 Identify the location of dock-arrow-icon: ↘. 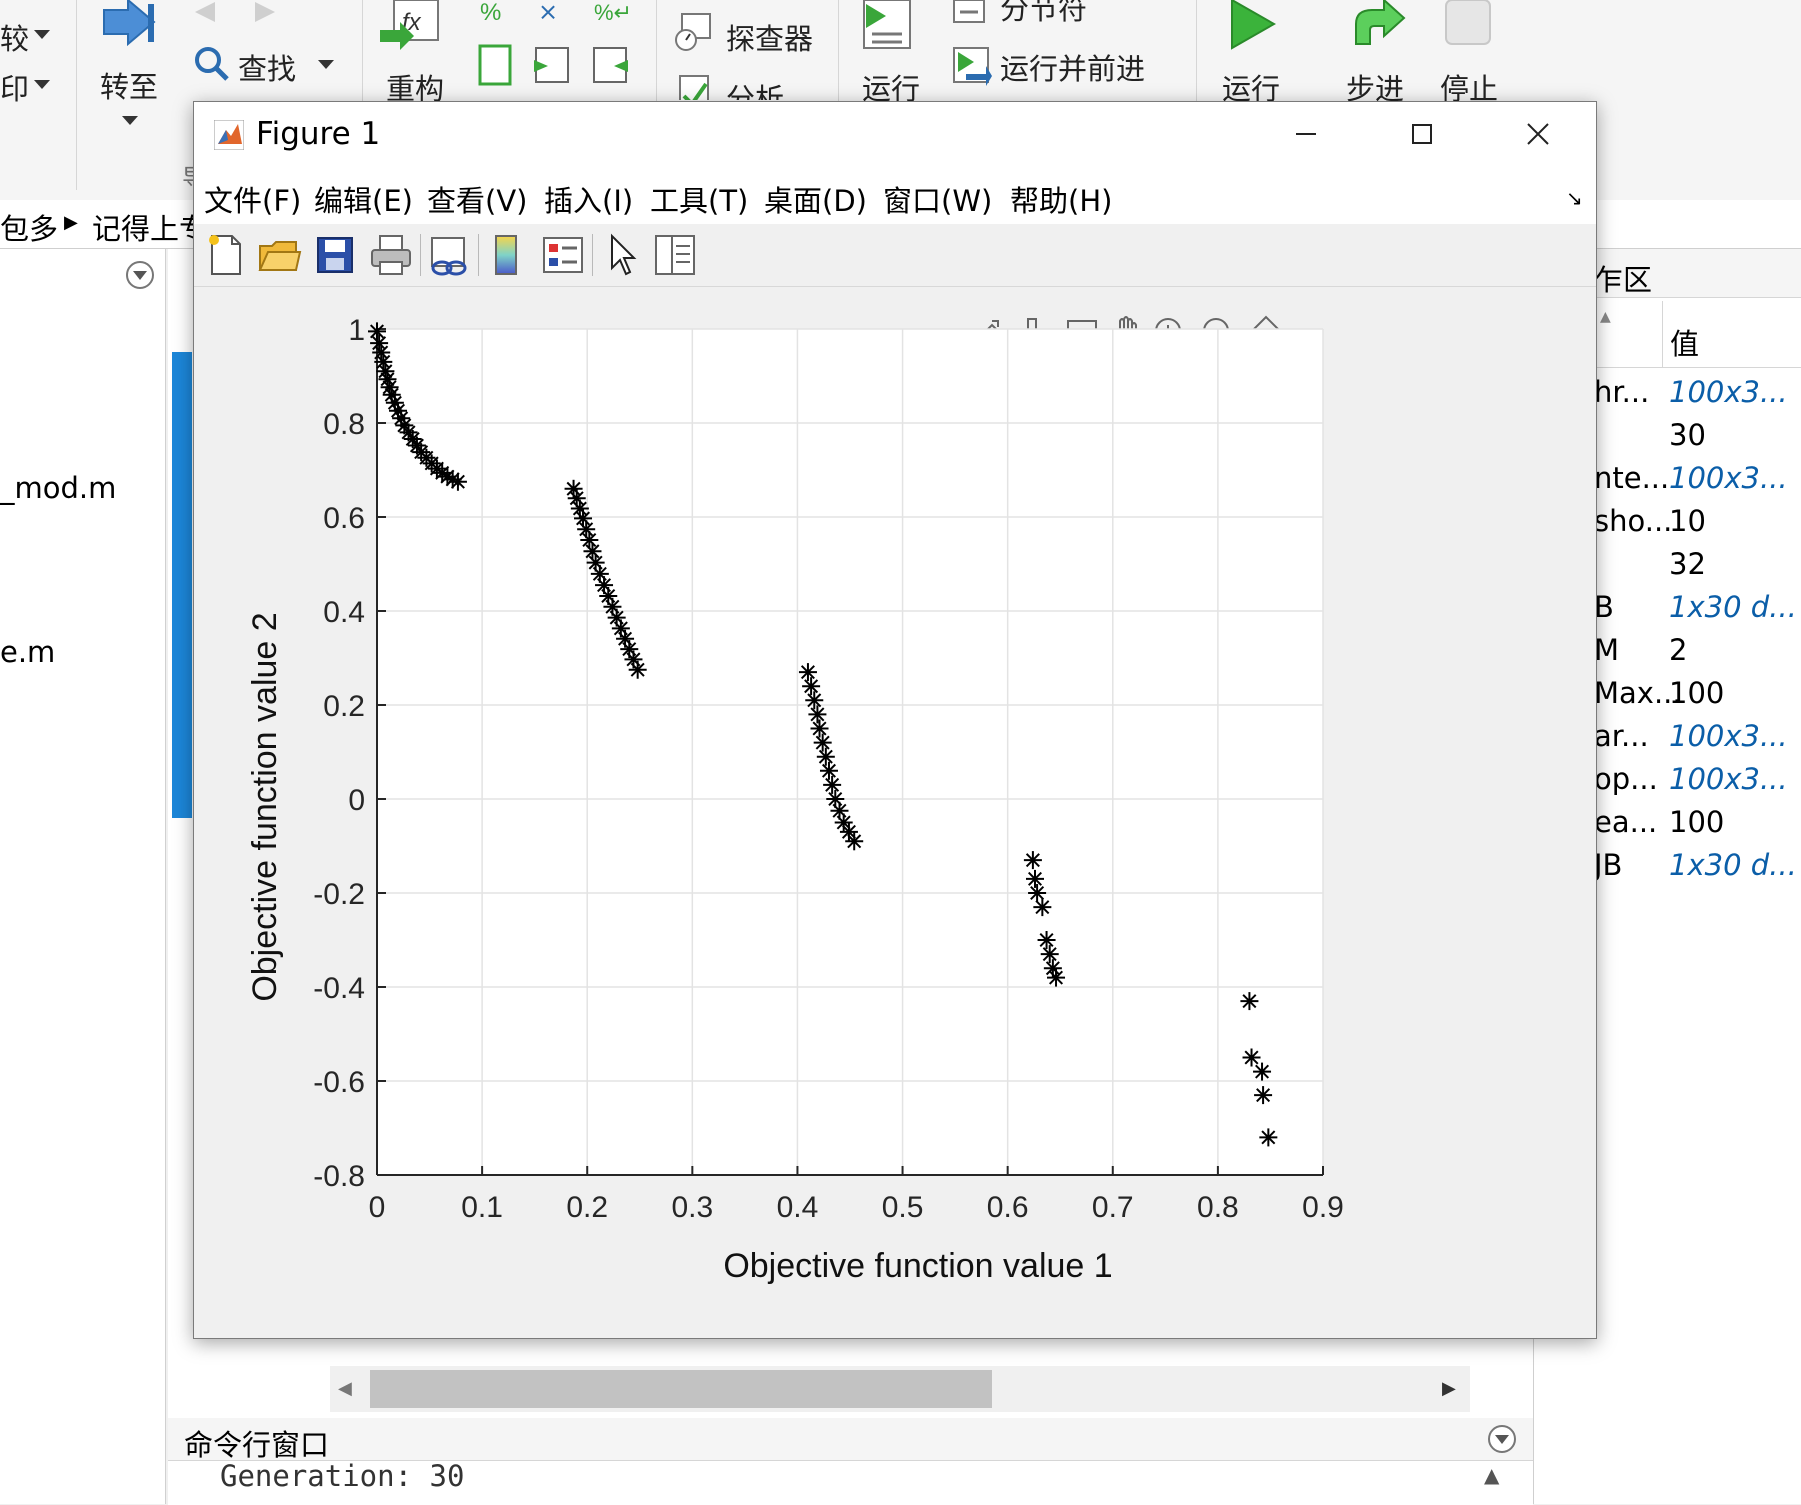
(1574, 198).